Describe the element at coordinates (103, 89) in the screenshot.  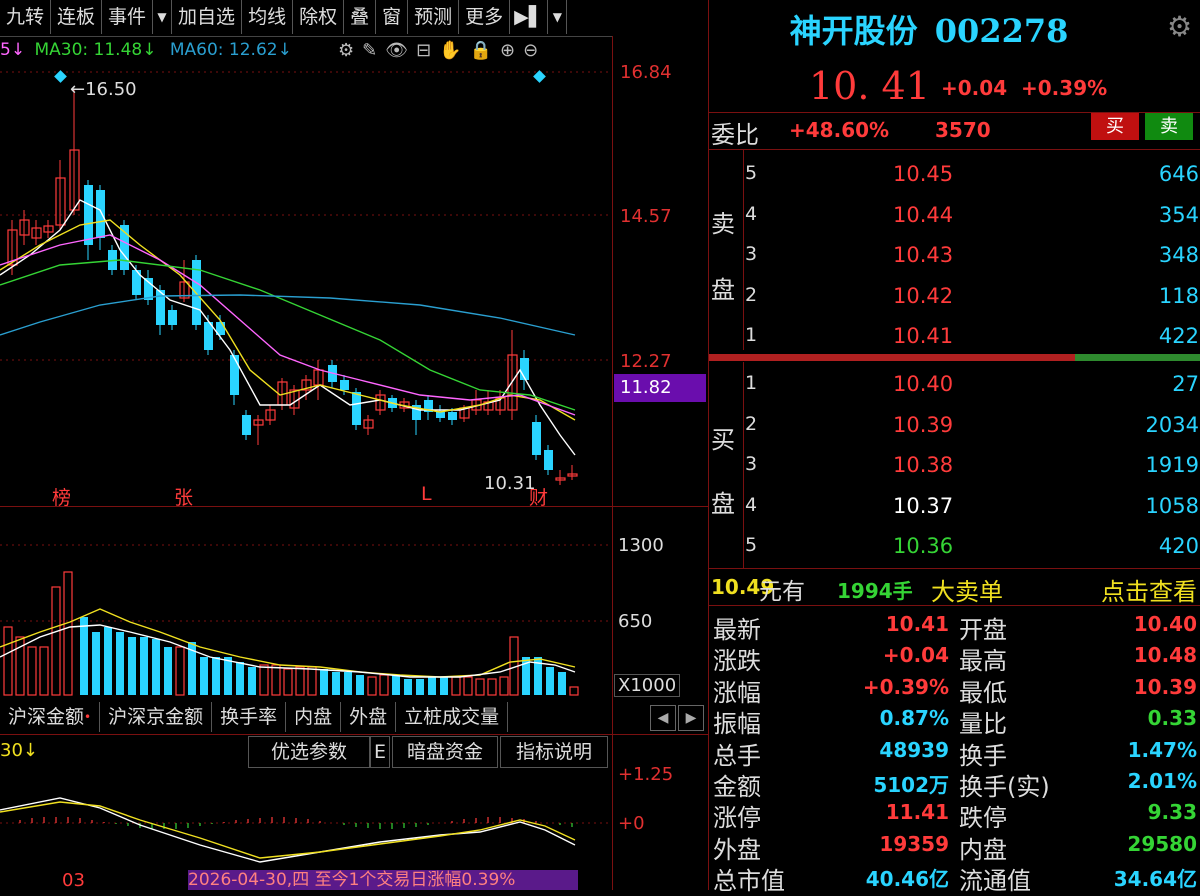
I see `high-annotation: ←16.50` at that location.